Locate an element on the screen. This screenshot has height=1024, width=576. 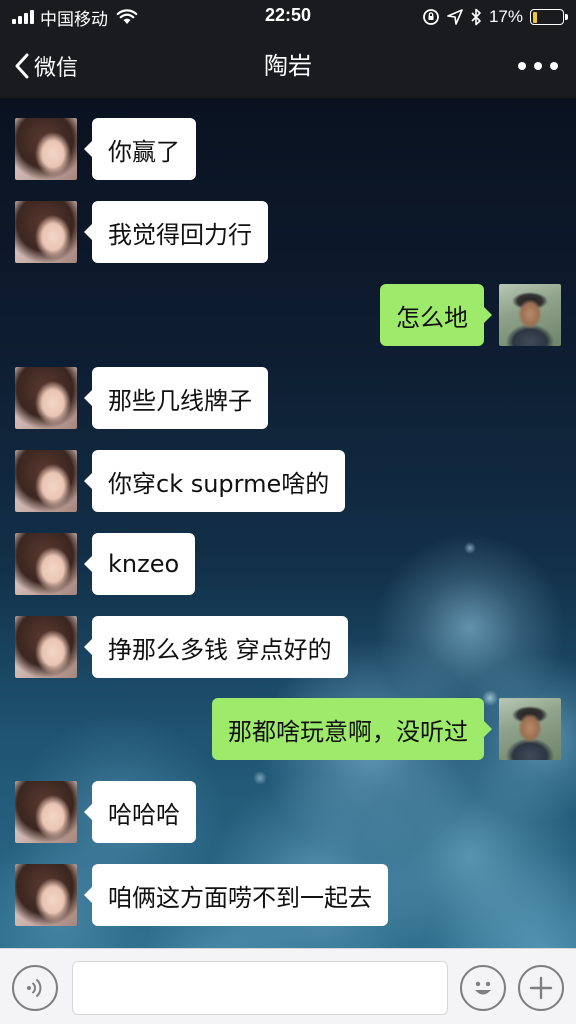
message-bubble: 那些几线牌子 is located at coordinates (176, 398).